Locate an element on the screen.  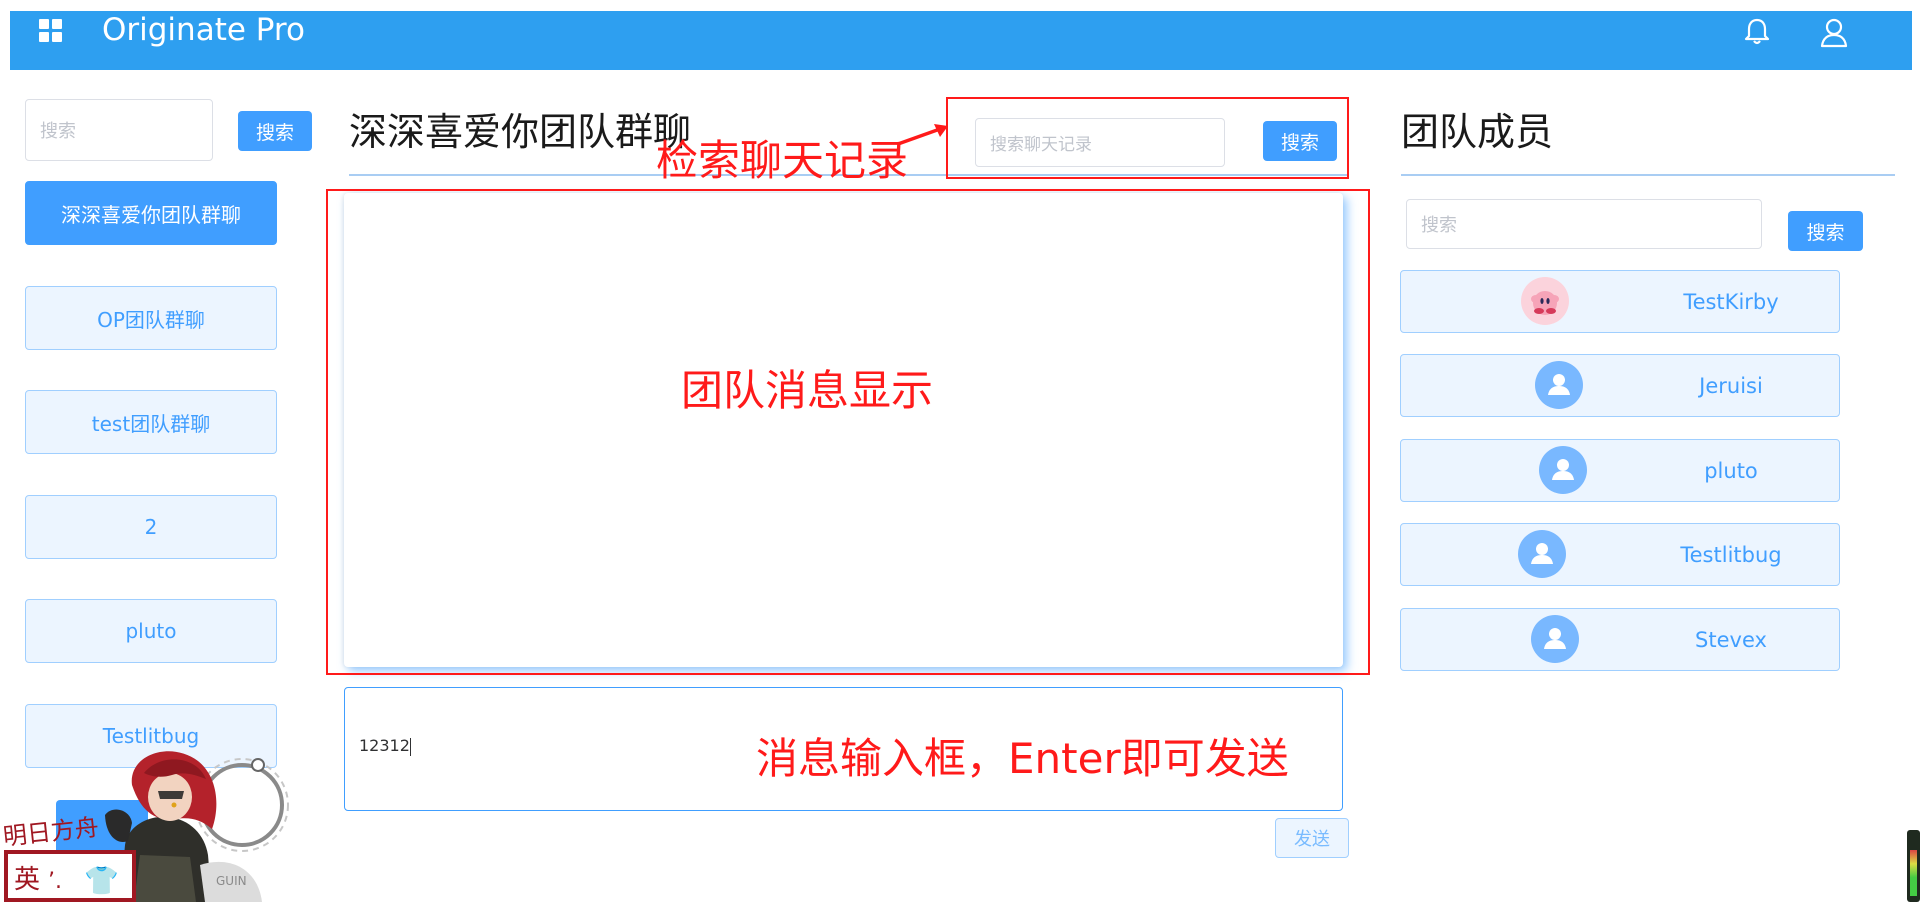
member-item: TestKirby is located at coordinates (1620, 301).